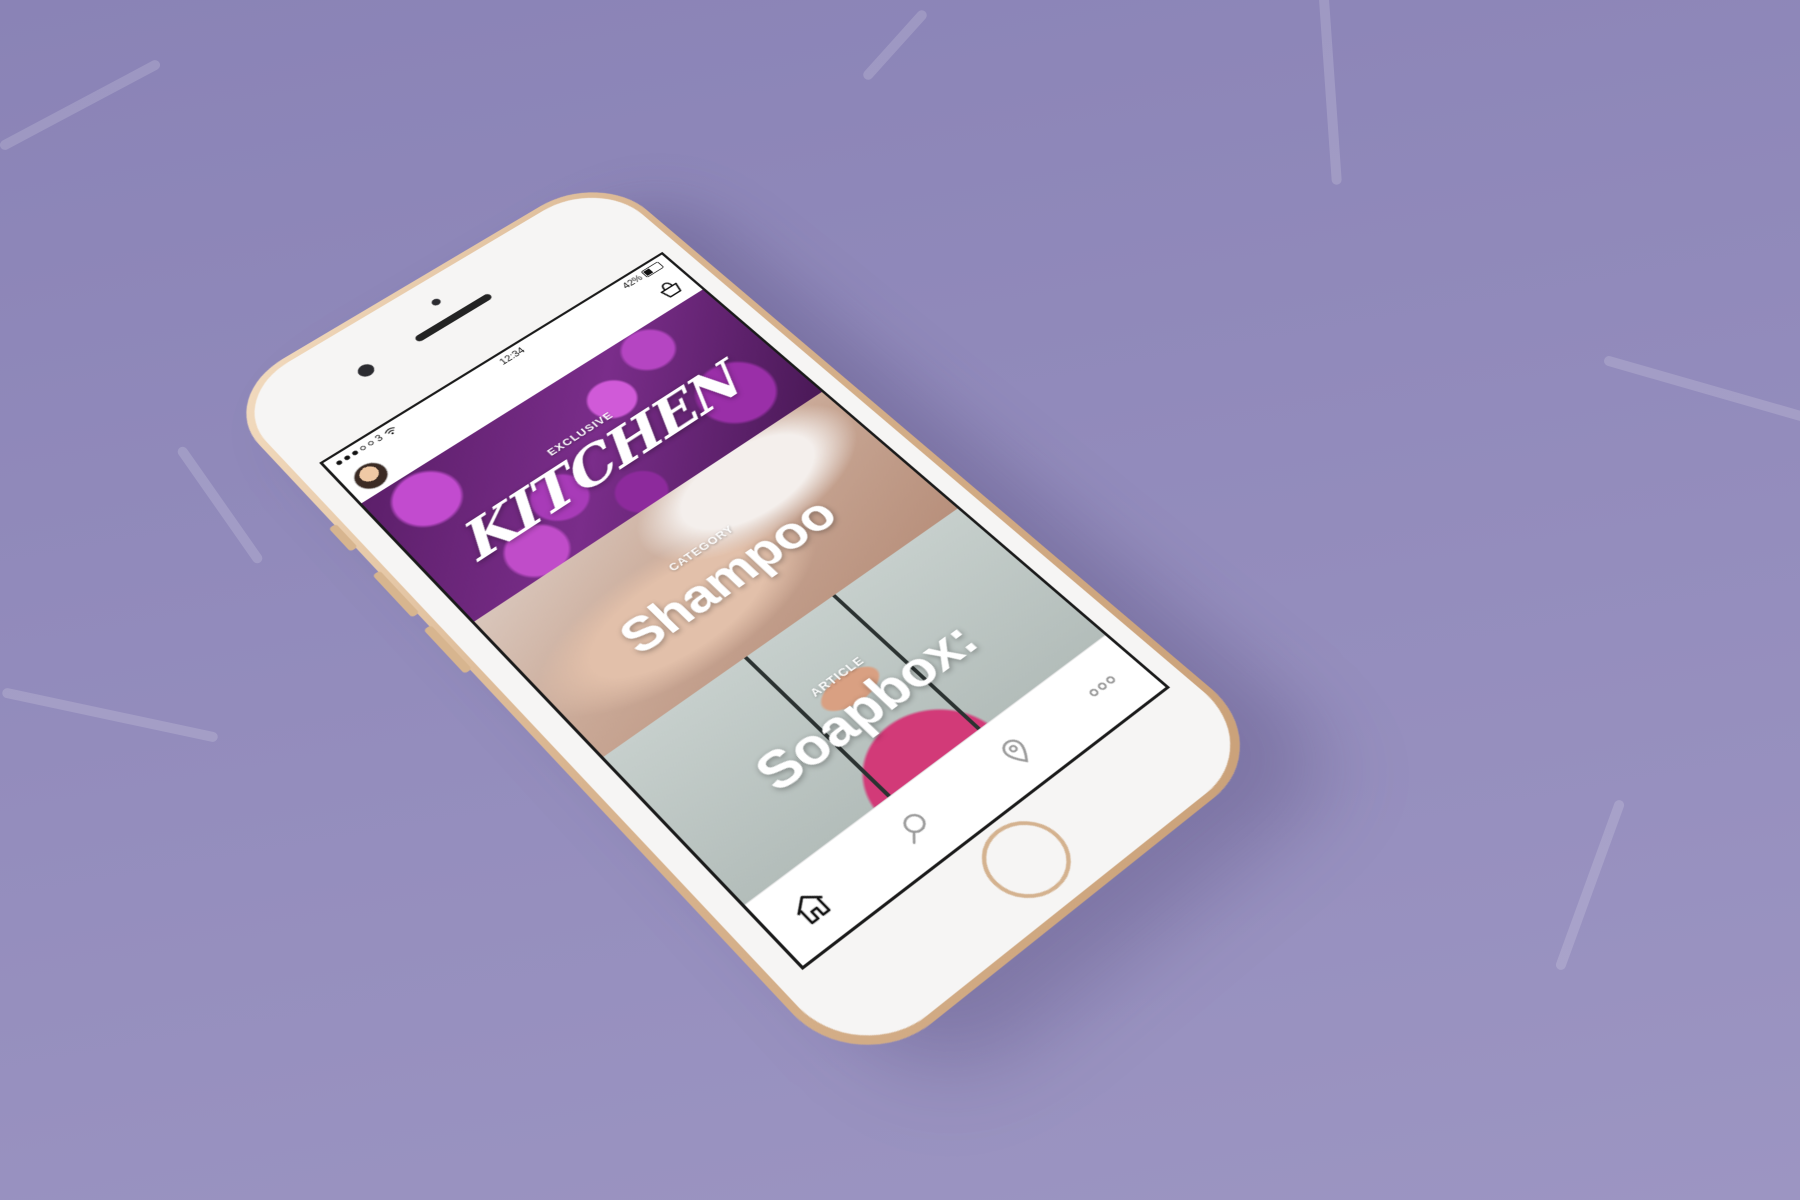 Image resolution: width=1800 pixels, height=1200 pixels. I want to click on basket-icon, so click(670, 288).